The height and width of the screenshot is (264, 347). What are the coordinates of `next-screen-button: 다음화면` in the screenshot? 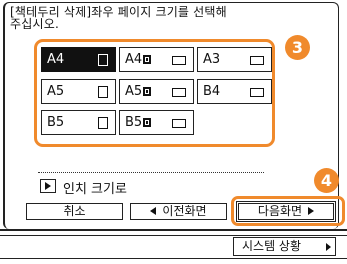 It's located at (286, 211).